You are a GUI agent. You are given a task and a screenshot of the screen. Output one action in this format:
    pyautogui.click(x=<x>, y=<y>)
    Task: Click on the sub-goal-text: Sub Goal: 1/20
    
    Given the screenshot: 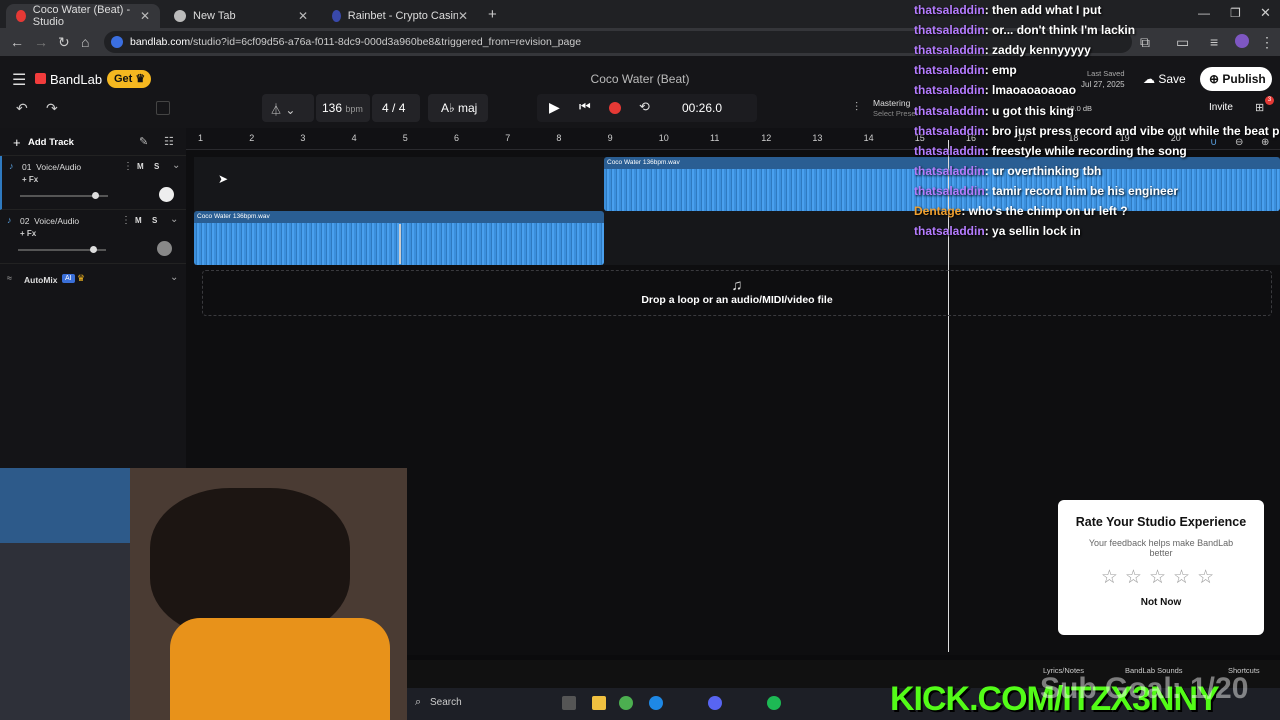 What is the action you would take?
    pyautogui.click(x=1144, y=688)
    